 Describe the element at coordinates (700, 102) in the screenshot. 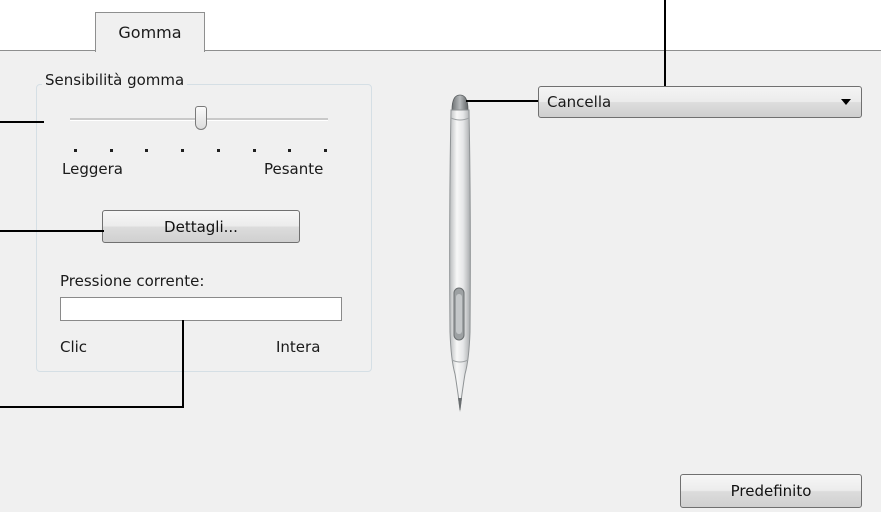

I see `eraser-function-dropdown: Cancella` at that location.